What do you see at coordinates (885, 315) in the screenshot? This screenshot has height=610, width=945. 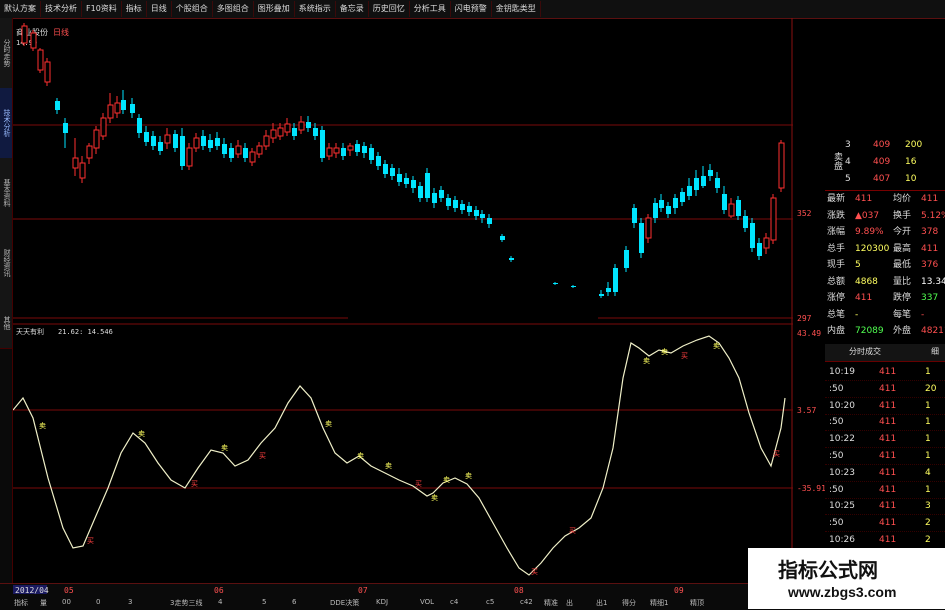 I see `quote-stat-row: 总笔 - 每笔 -` at bounding box center [885, 315].